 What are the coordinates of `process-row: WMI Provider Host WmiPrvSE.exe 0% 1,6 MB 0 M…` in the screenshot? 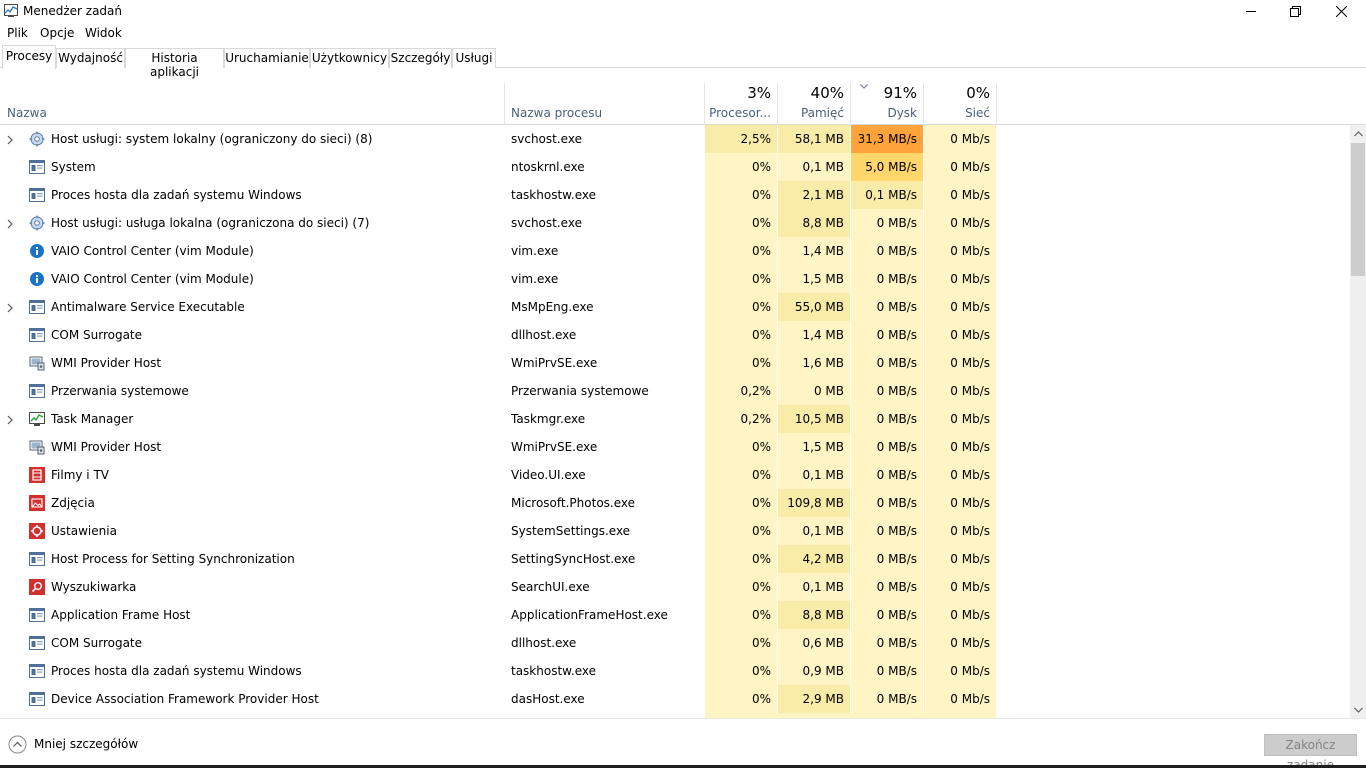 It's located at (675, 363).